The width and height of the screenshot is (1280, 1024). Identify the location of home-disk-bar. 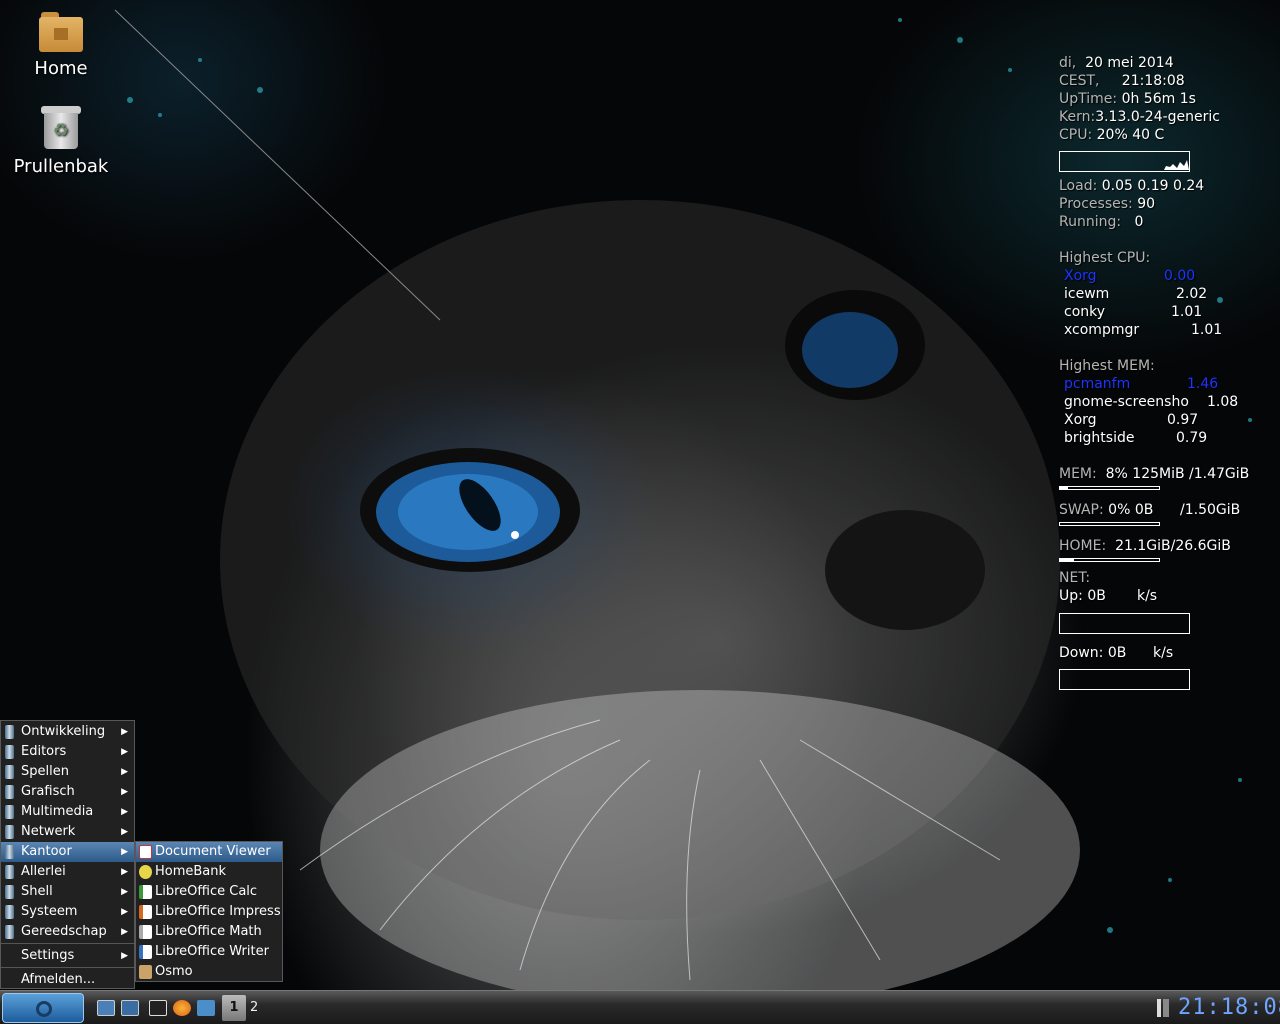
(1109, 560).